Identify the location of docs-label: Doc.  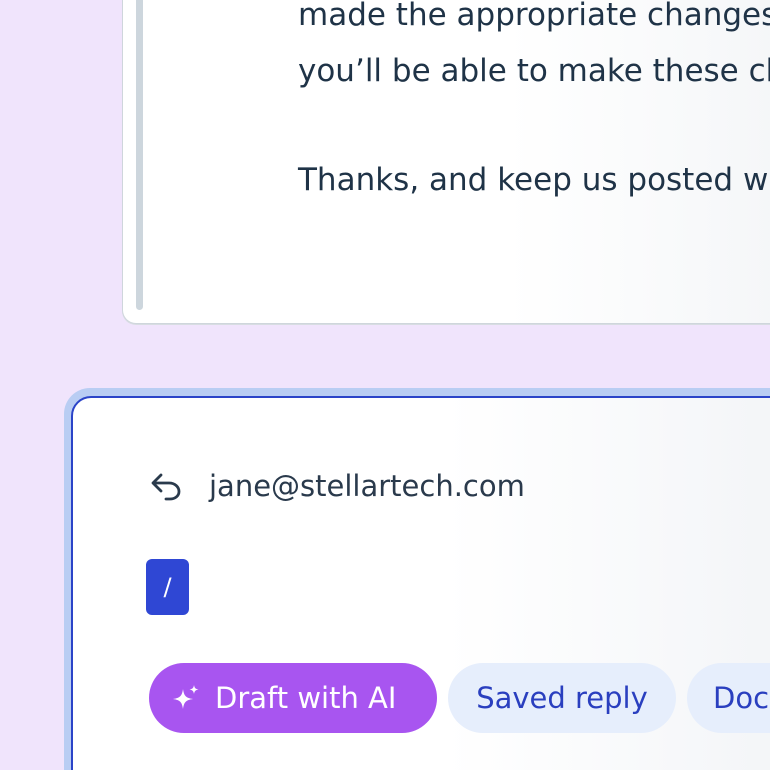
(741, 698).